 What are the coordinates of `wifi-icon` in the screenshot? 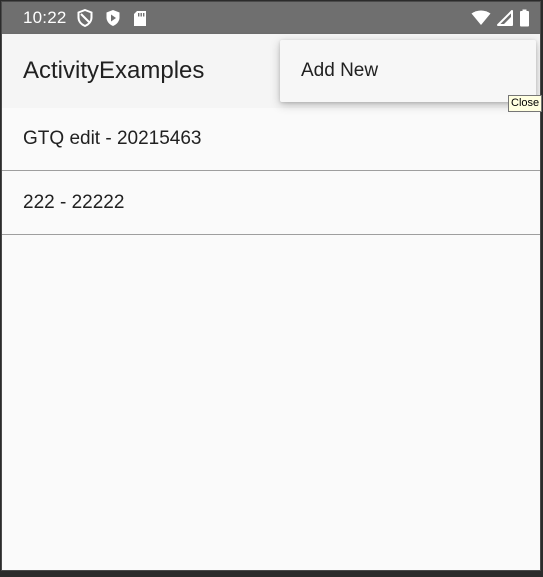 It's located at (481, 18).